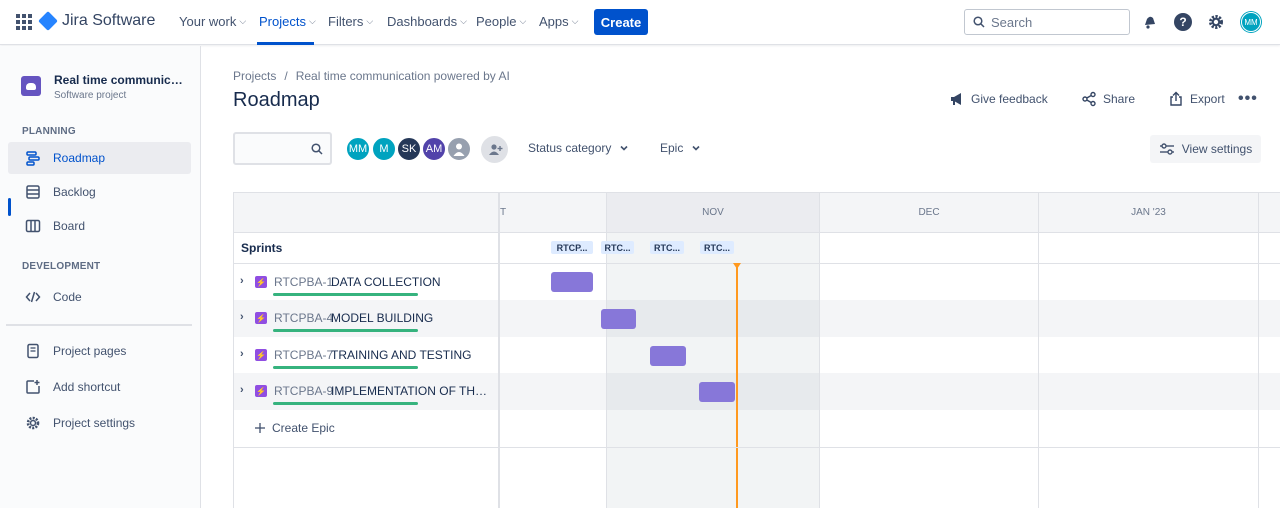 The width and height of the screenshot is (1280, 508). I want to click on user-avatar: MM, so click(1251, 22).